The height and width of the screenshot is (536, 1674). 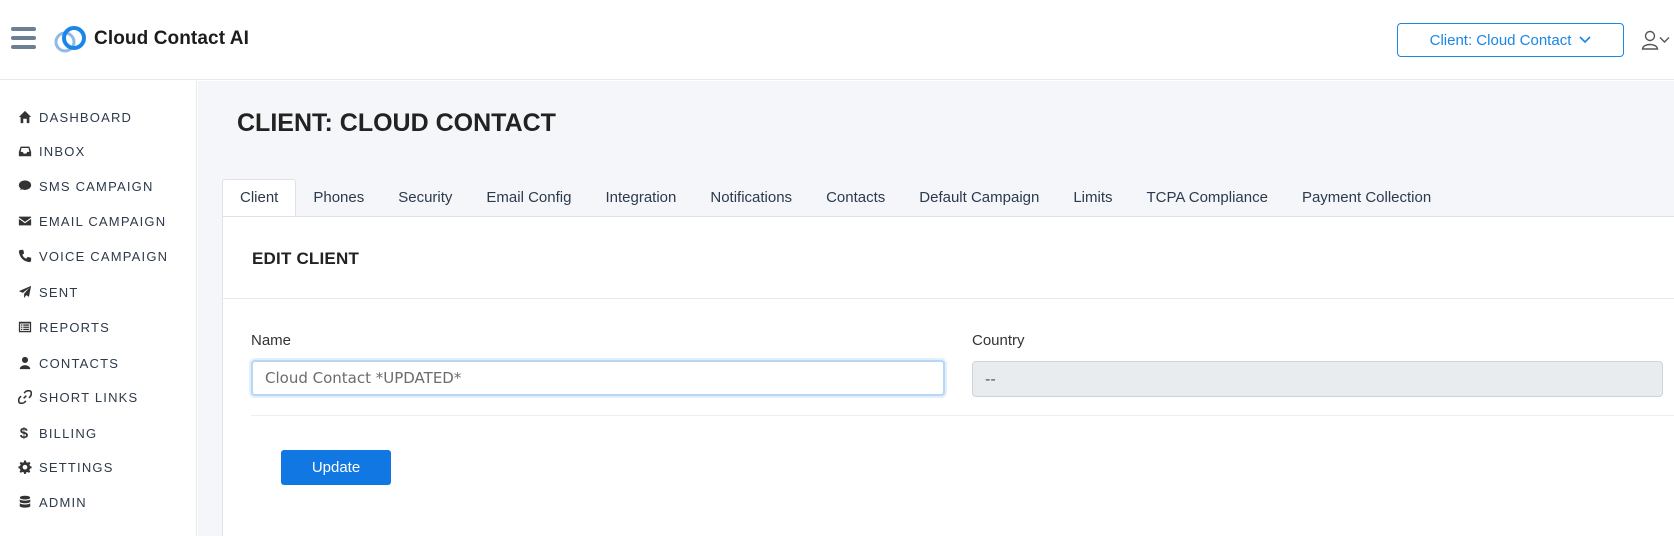 I want to click on sidebar-item-label: CONTACTS, so click(x=79, y=363).